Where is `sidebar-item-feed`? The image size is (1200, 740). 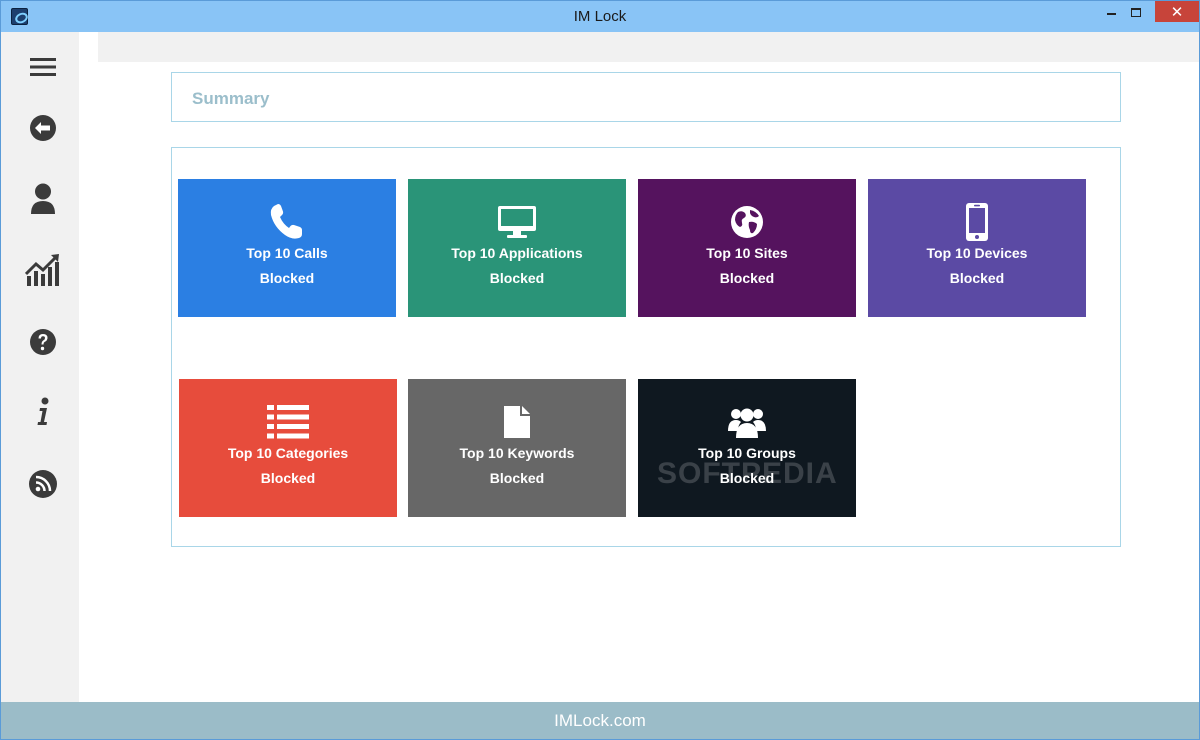 sidebar-item-feed is located at coordinates (43, 484).